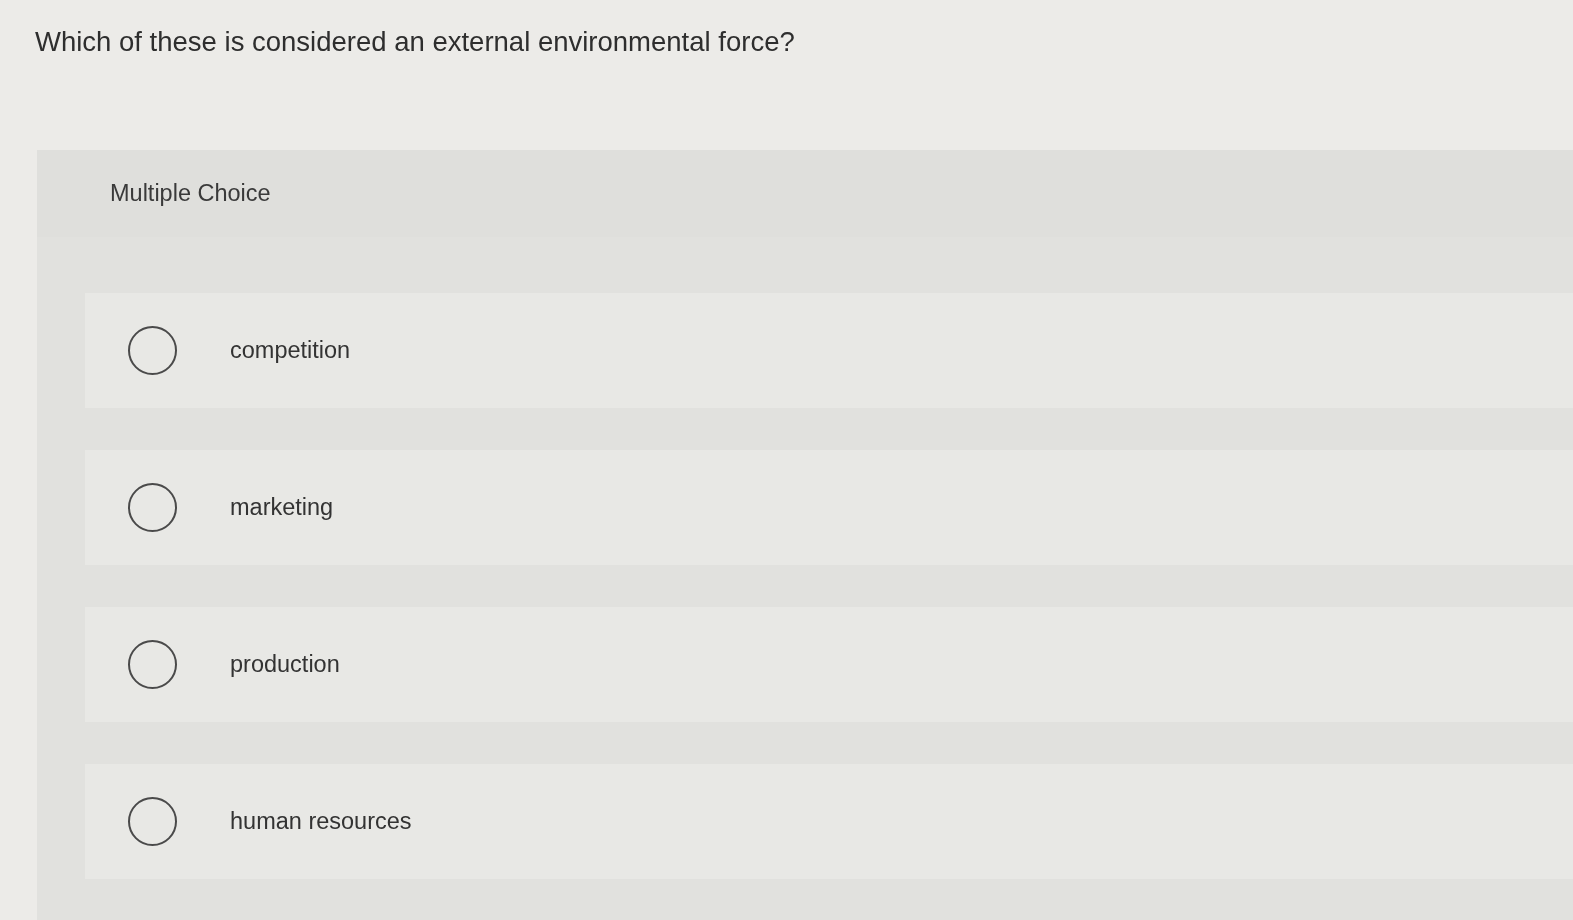 The width and height of the screenshot is (1573, 920). What do you see at coordinates (415, 42) in the screenshot?
I see `question-text: Which of these is considered an external environmental force?` at bounding box center [415, 42].